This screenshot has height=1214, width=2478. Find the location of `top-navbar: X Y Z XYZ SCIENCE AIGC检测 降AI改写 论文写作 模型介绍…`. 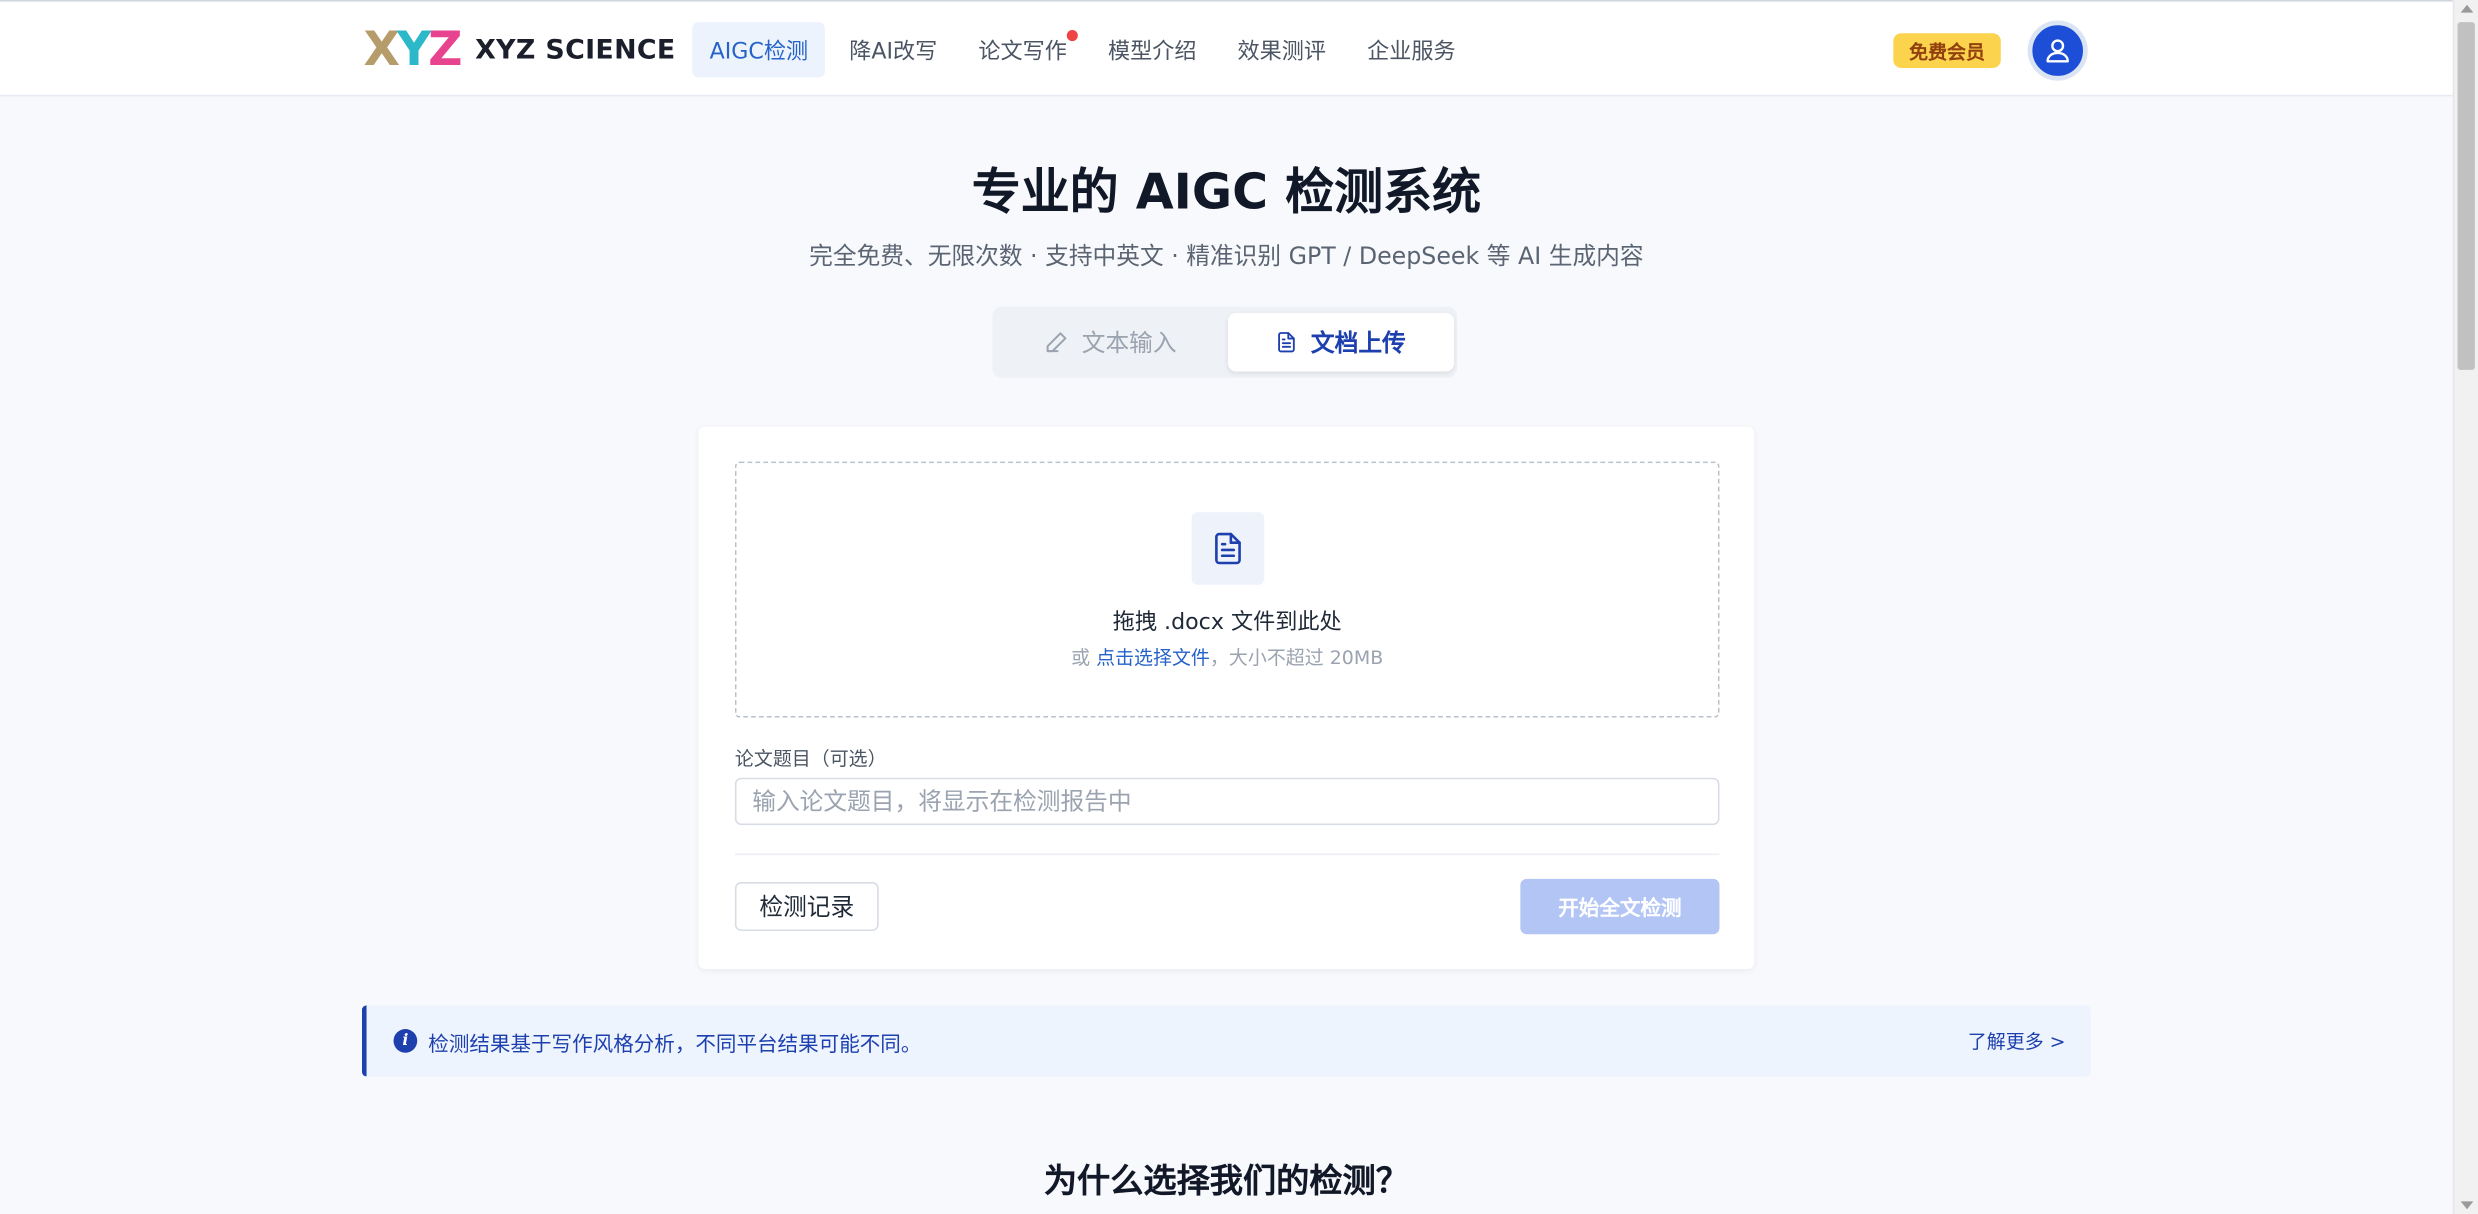

top-navbar: X Y Z XYZ SCIENCE AIGC检测 降AI改写 论文写作 模型介绍… is located at coordinates (1226, 48).